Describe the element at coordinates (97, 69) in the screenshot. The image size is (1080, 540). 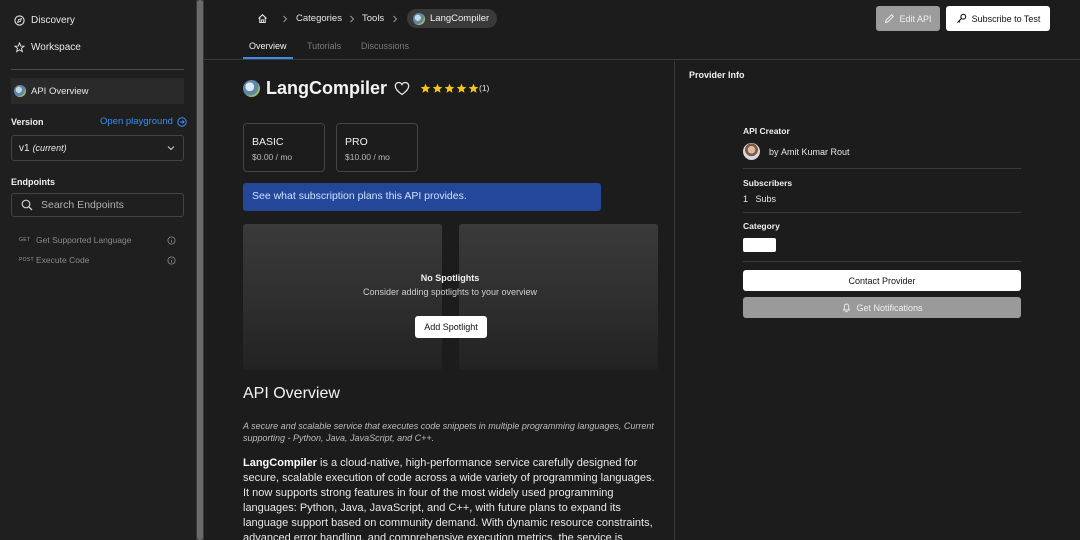
I see `sidebar-divider` at that location.